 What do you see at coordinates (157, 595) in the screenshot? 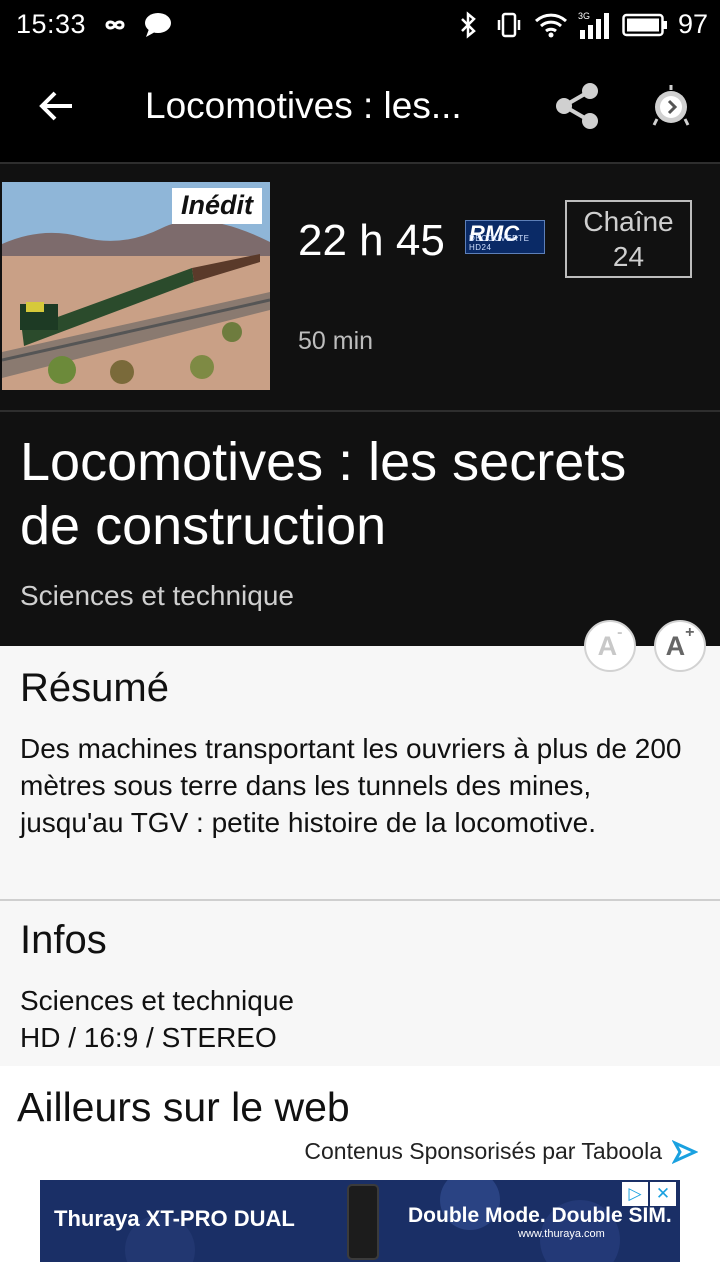
I see `program-genre: Sciences et technique` at bounding box center [157, 595].